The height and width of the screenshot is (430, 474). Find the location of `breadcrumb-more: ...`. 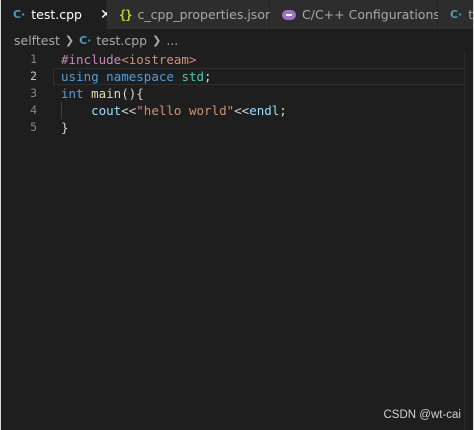

breadcrumb-more: ... is located at coordinates (172, 40).